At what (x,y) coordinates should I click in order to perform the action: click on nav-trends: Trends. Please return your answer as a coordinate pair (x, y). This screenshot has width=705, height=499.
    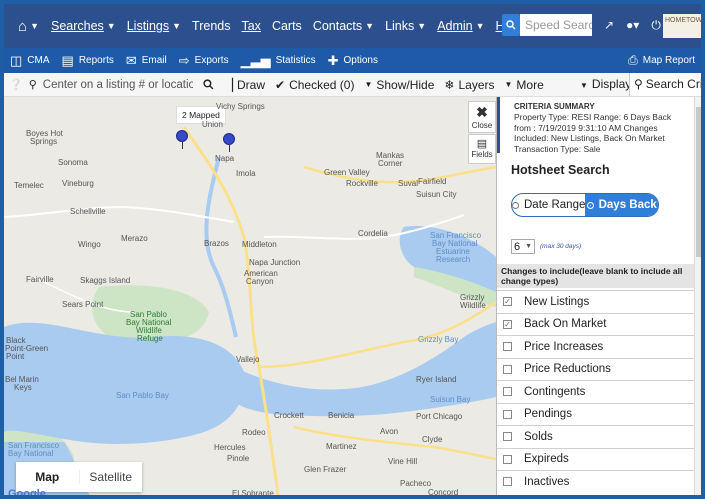
    Looking at the image, I should click on (211, 26).